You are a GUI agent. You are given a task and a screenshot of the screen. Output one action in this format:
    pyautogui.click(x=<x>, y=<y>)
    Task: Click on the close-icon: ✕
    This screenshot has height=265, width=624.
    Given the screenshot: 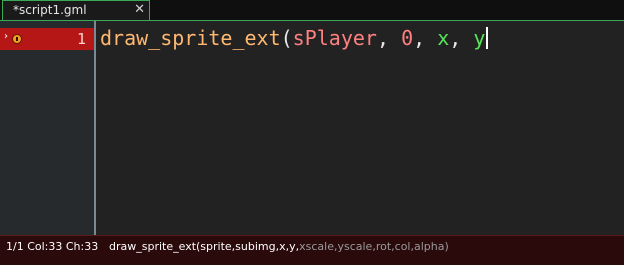 What is the action you would take?
    pyautogui.click(x=139, y=10)
    